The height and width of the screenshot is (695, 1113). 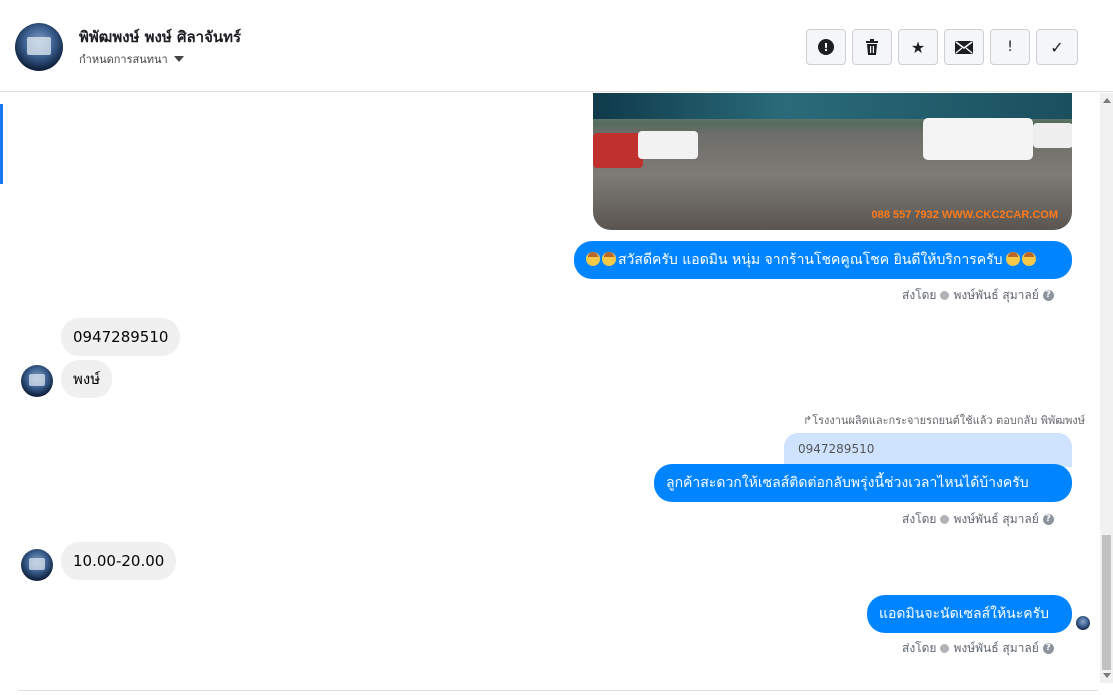 What do you see at coordinates (39, 47) in the screenshot?
I see `contact-avatar` at bounding box center [39, 47].